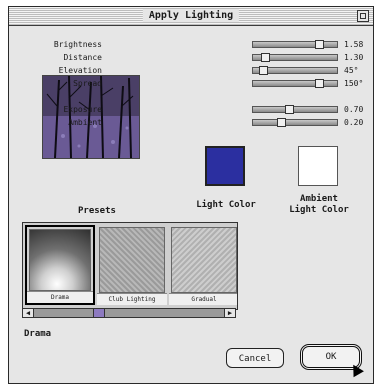  I want to click on light-color-label: Light Color, so click(226, 205).